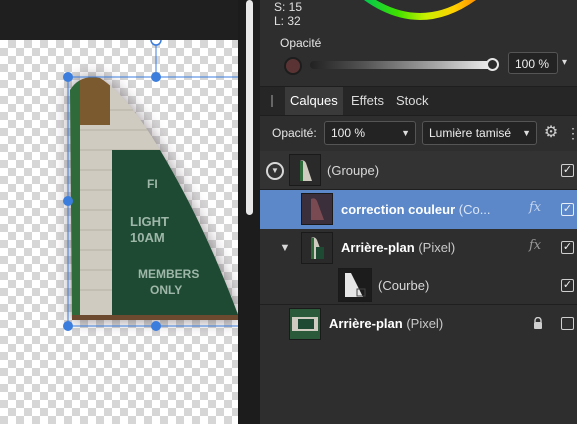  What do you see at coordinates (348, 133) in the screenshot?
I see `layer-opacity-value: 100 %` at bounding box center [348, 133].